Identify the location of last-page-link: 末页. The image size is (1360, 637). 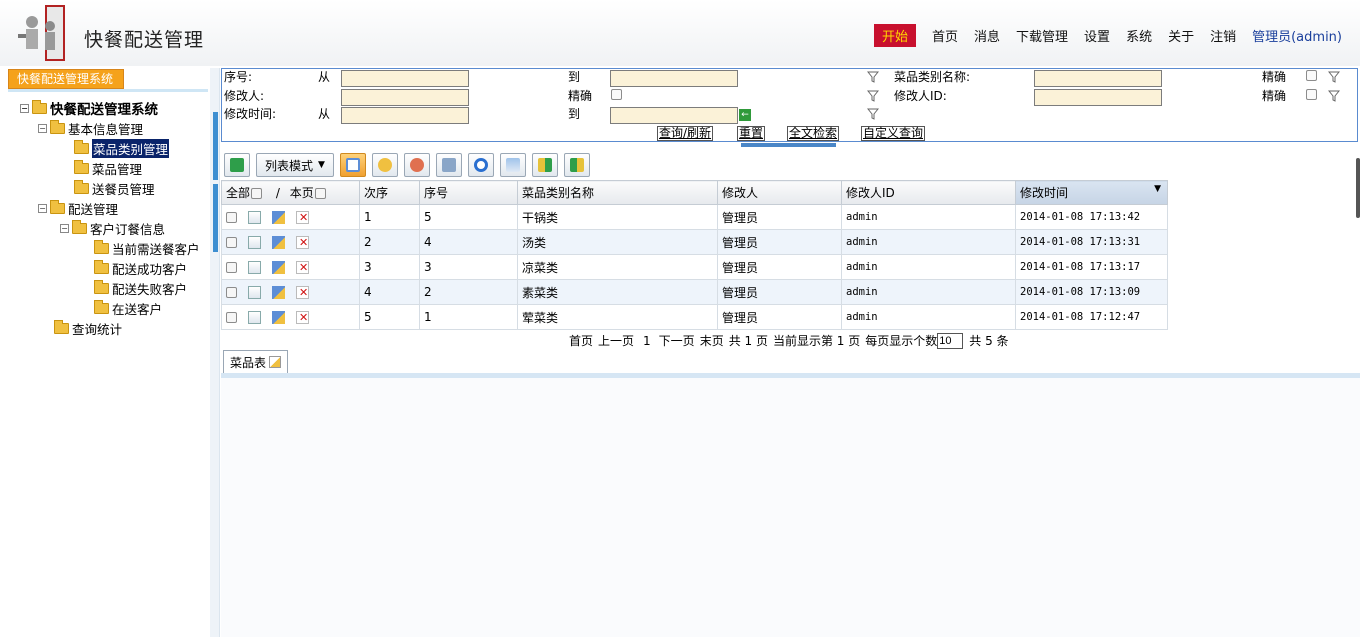
(712, 340).